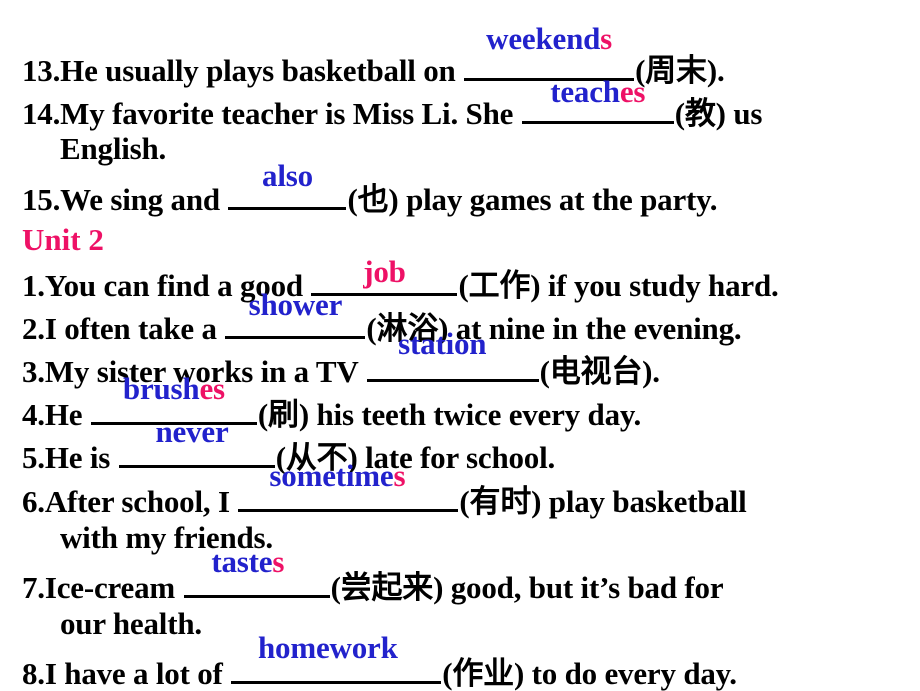 The image size is (920, 691). I want to click on item-text-after: (工作) if you study hard., so click(618, 285).